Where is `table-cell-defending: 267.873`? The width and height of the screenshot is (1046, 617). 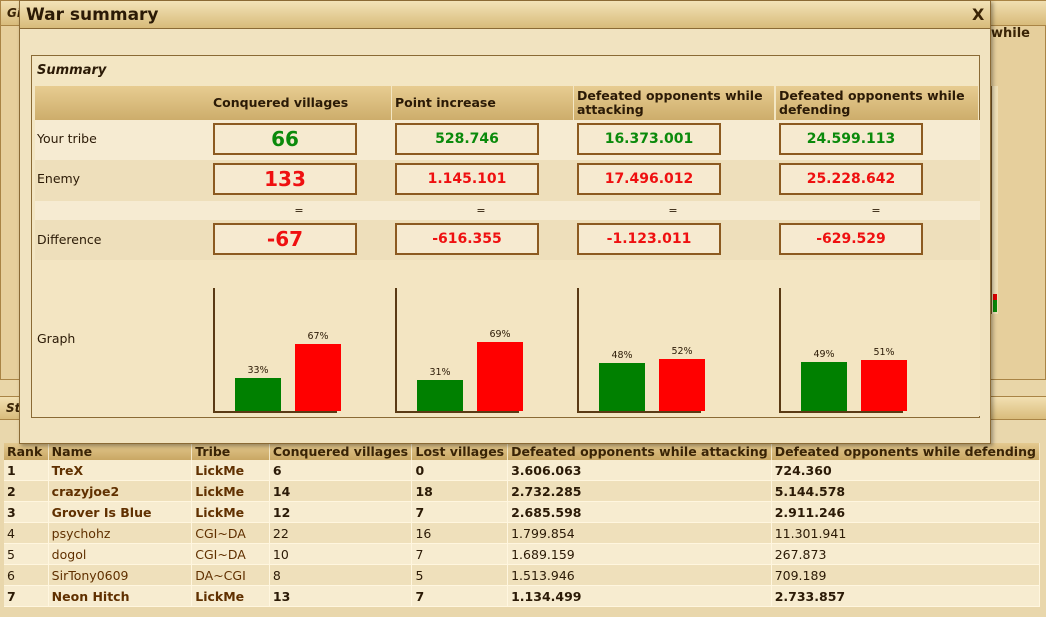 table-cell-defending: 267.873 is located at coordinates (905, 554).